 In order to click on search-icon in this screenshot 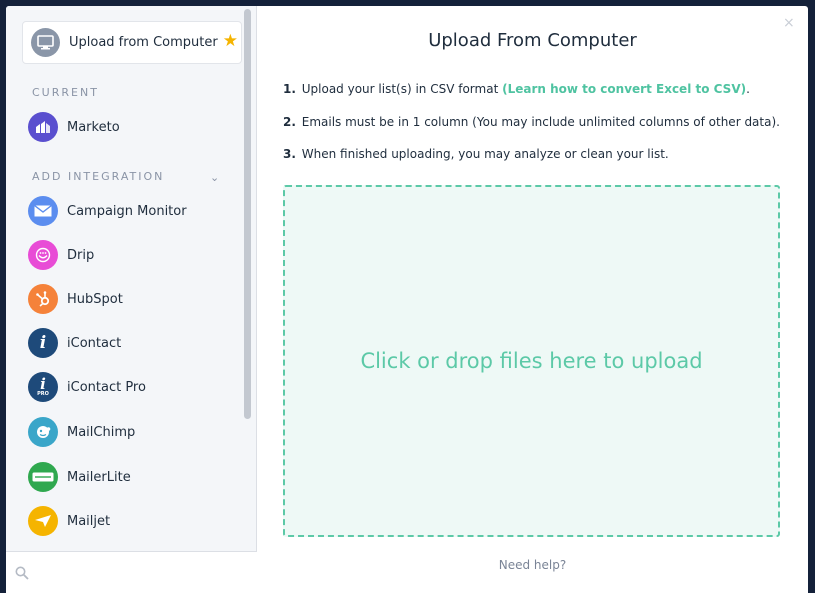, I will do `click(22, 573)`.